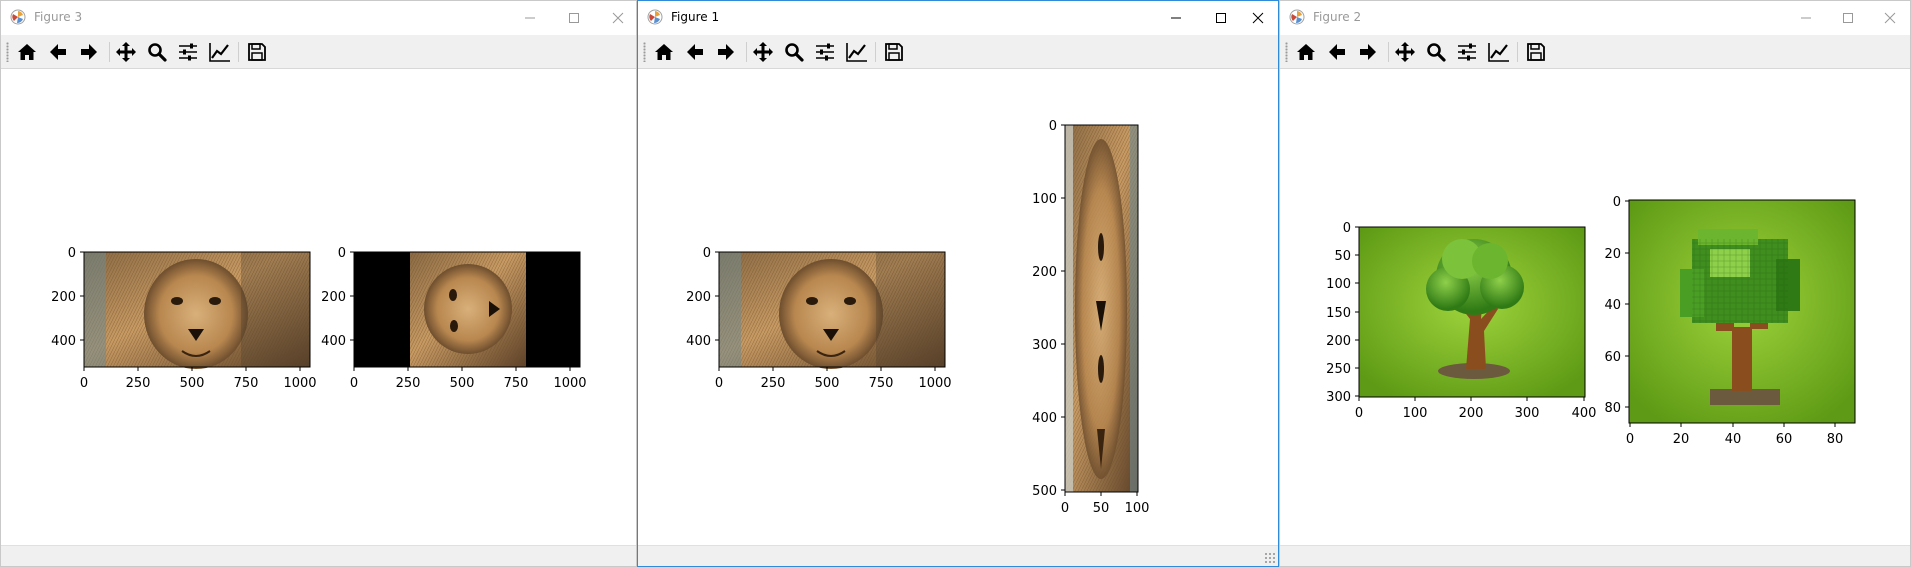 This screenshot has height=567, width=1911. Describe the element at coordinates (958, 18) in the screenshot. I see `window-titlebar: Figure 1` at that location.